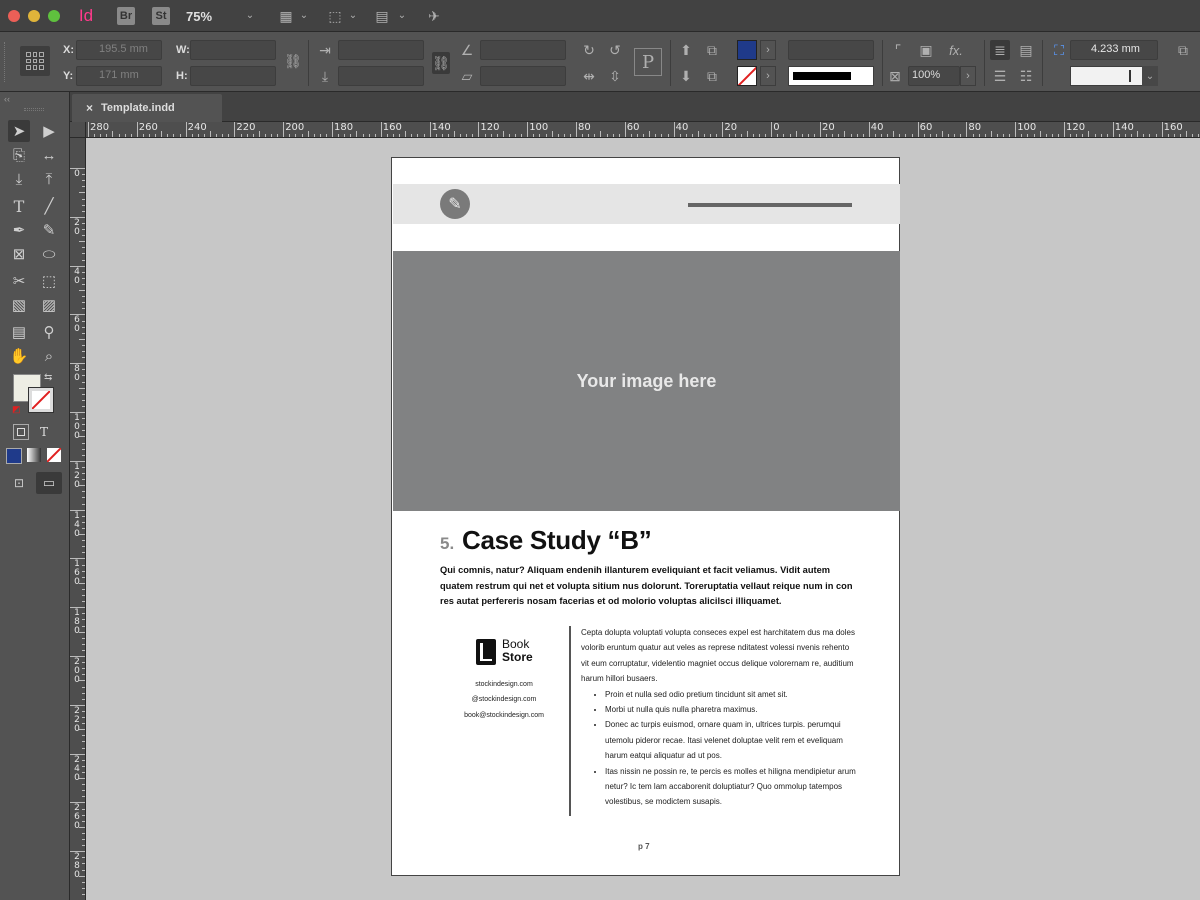 The width and height of the screenshot is (1200, 900). Describe the element at coordinates (77, 374) in the screenshot. I see `ruler-label: 80` at that location.